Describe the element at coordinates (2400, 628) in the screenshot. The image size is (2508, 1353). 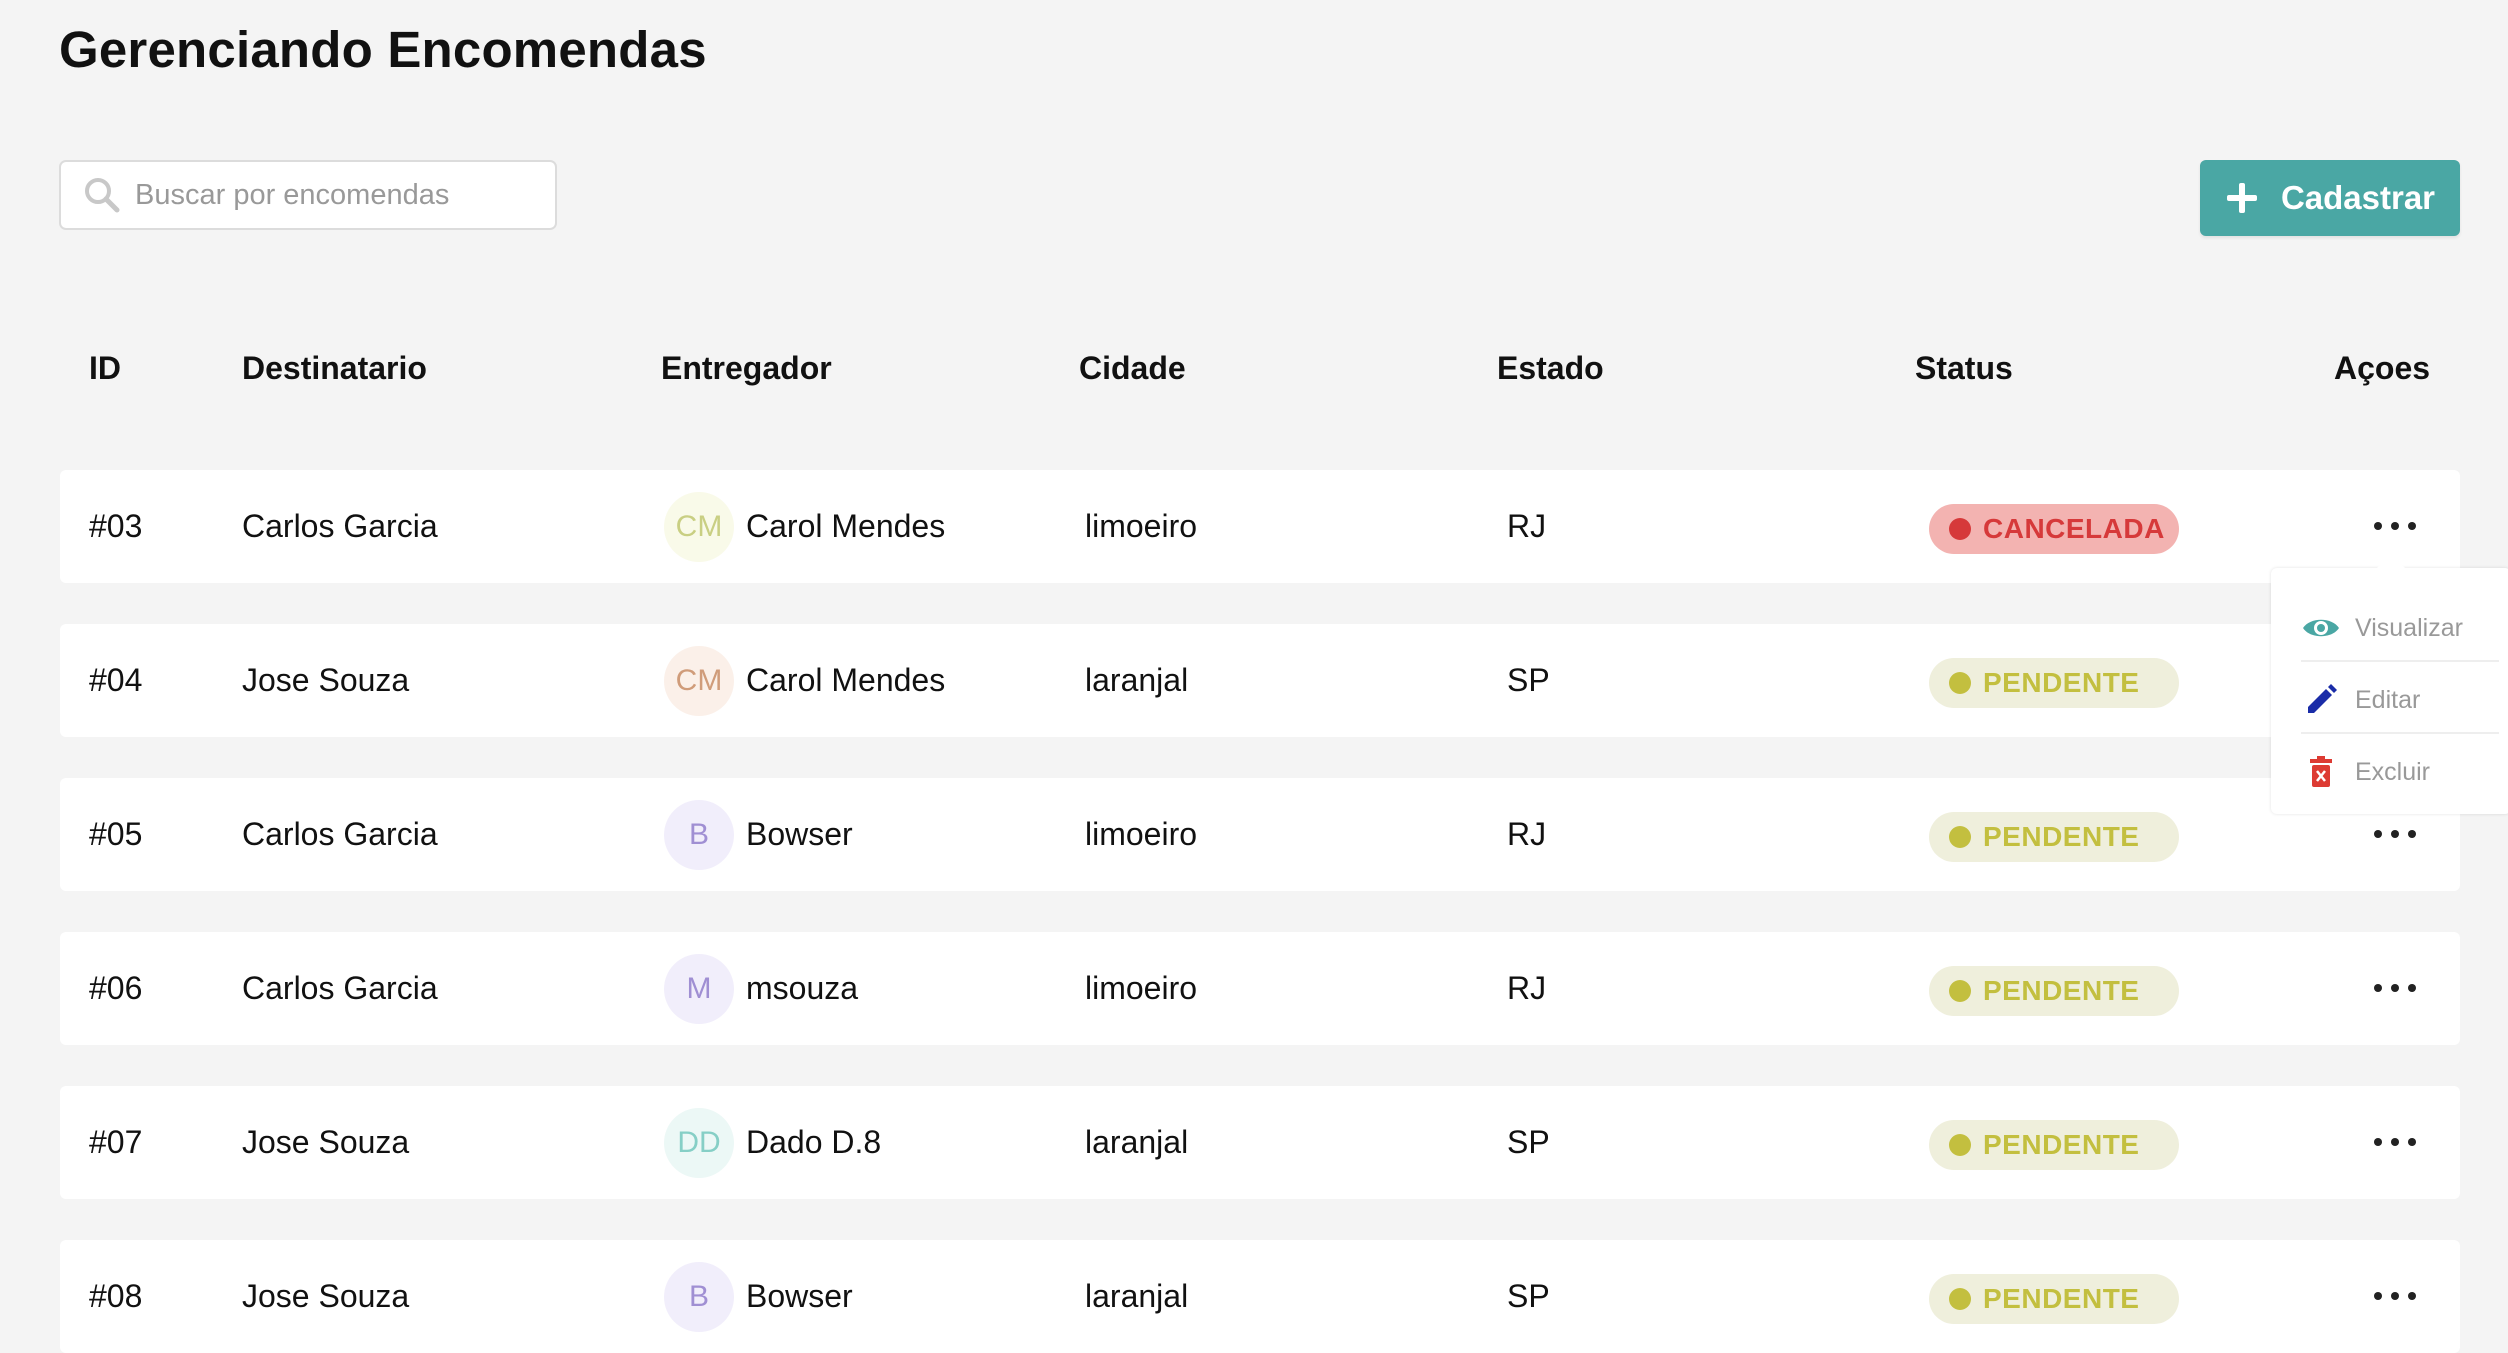
I see `menu-item-view: Visualizar` at that location.